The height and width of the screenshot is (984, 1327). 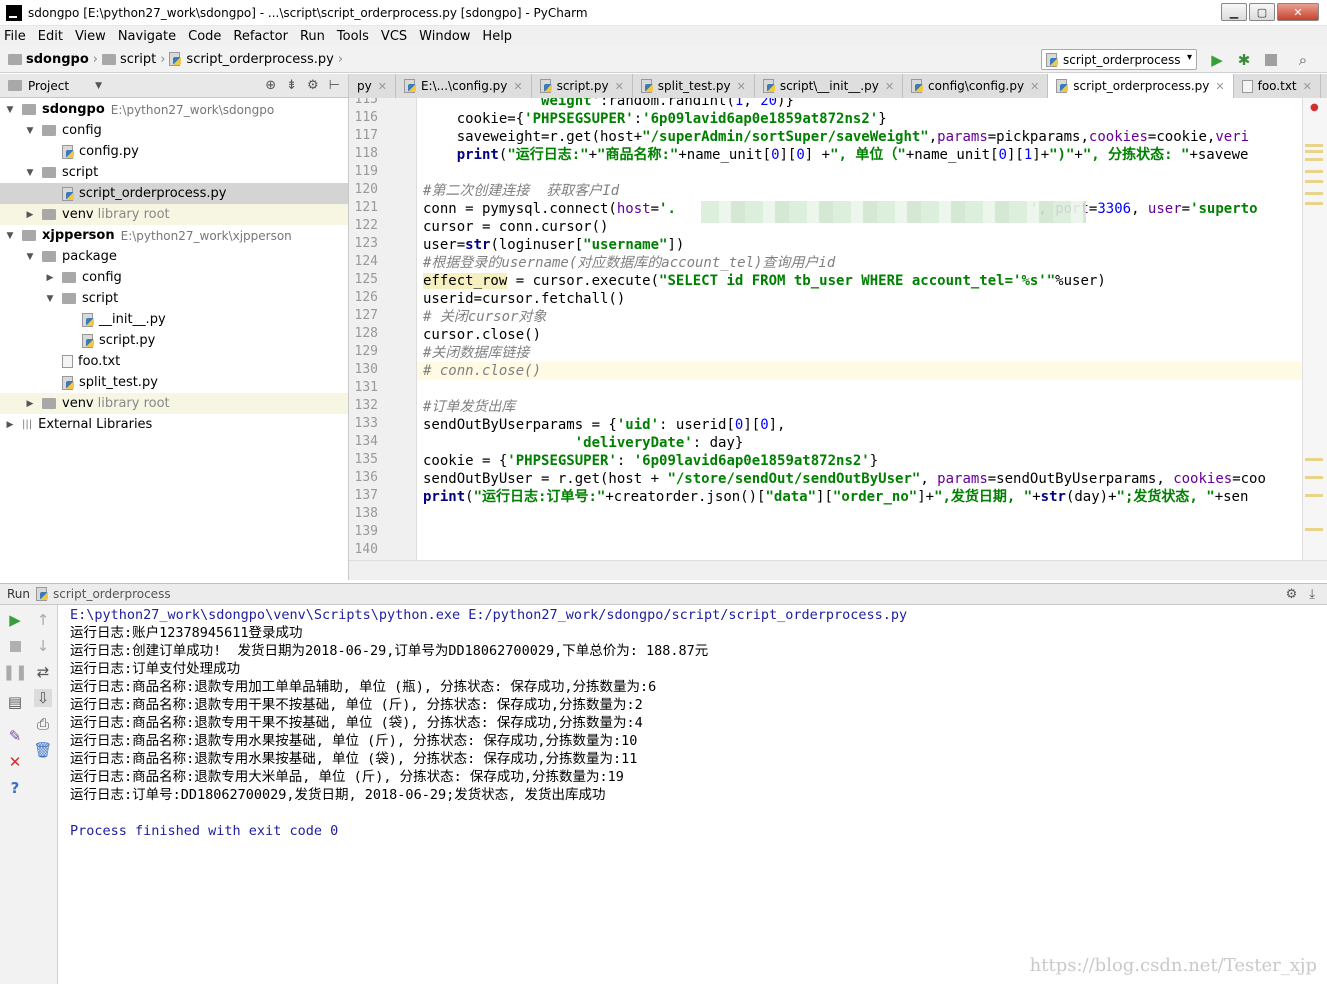 What do you see at coordinates (859, 371) in the screenshot?
I see `code-line: # conn.close()` at bounding box center [859, 371].